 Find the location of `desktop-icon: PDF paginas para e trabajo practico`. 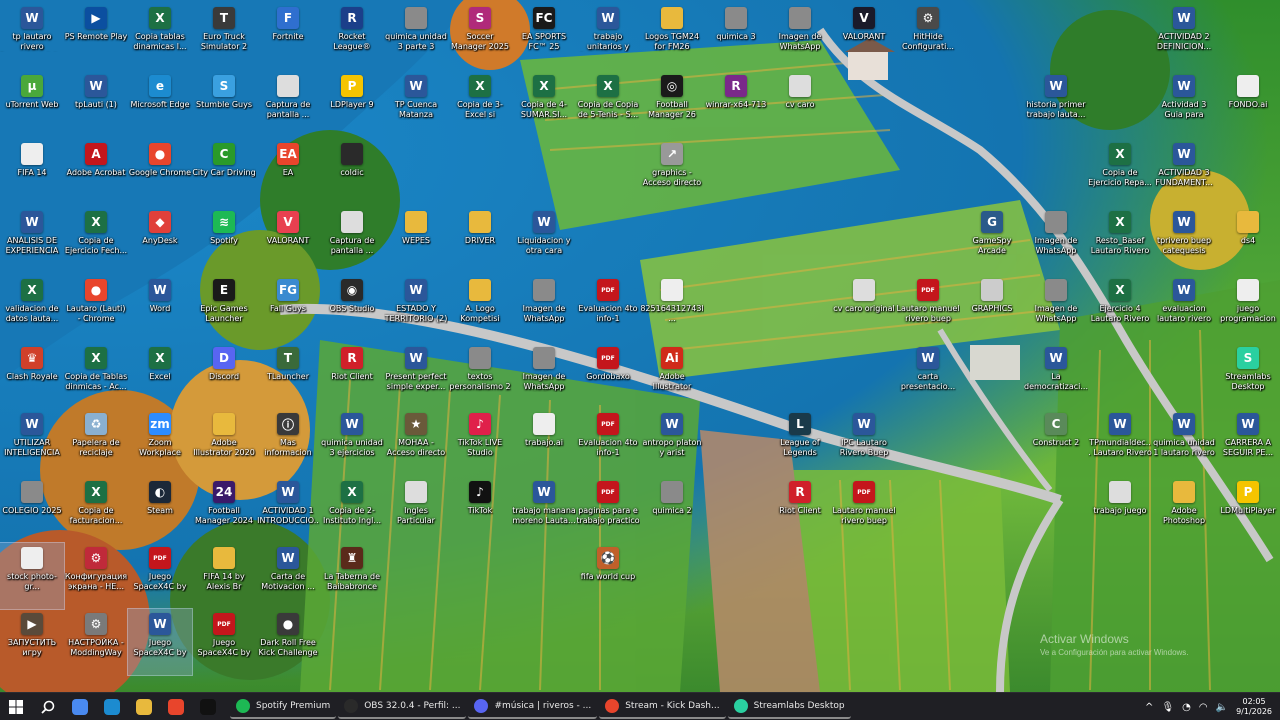

desktop-icon: PDF paginas para e trabajo practico is located at coordinates (608, 510).